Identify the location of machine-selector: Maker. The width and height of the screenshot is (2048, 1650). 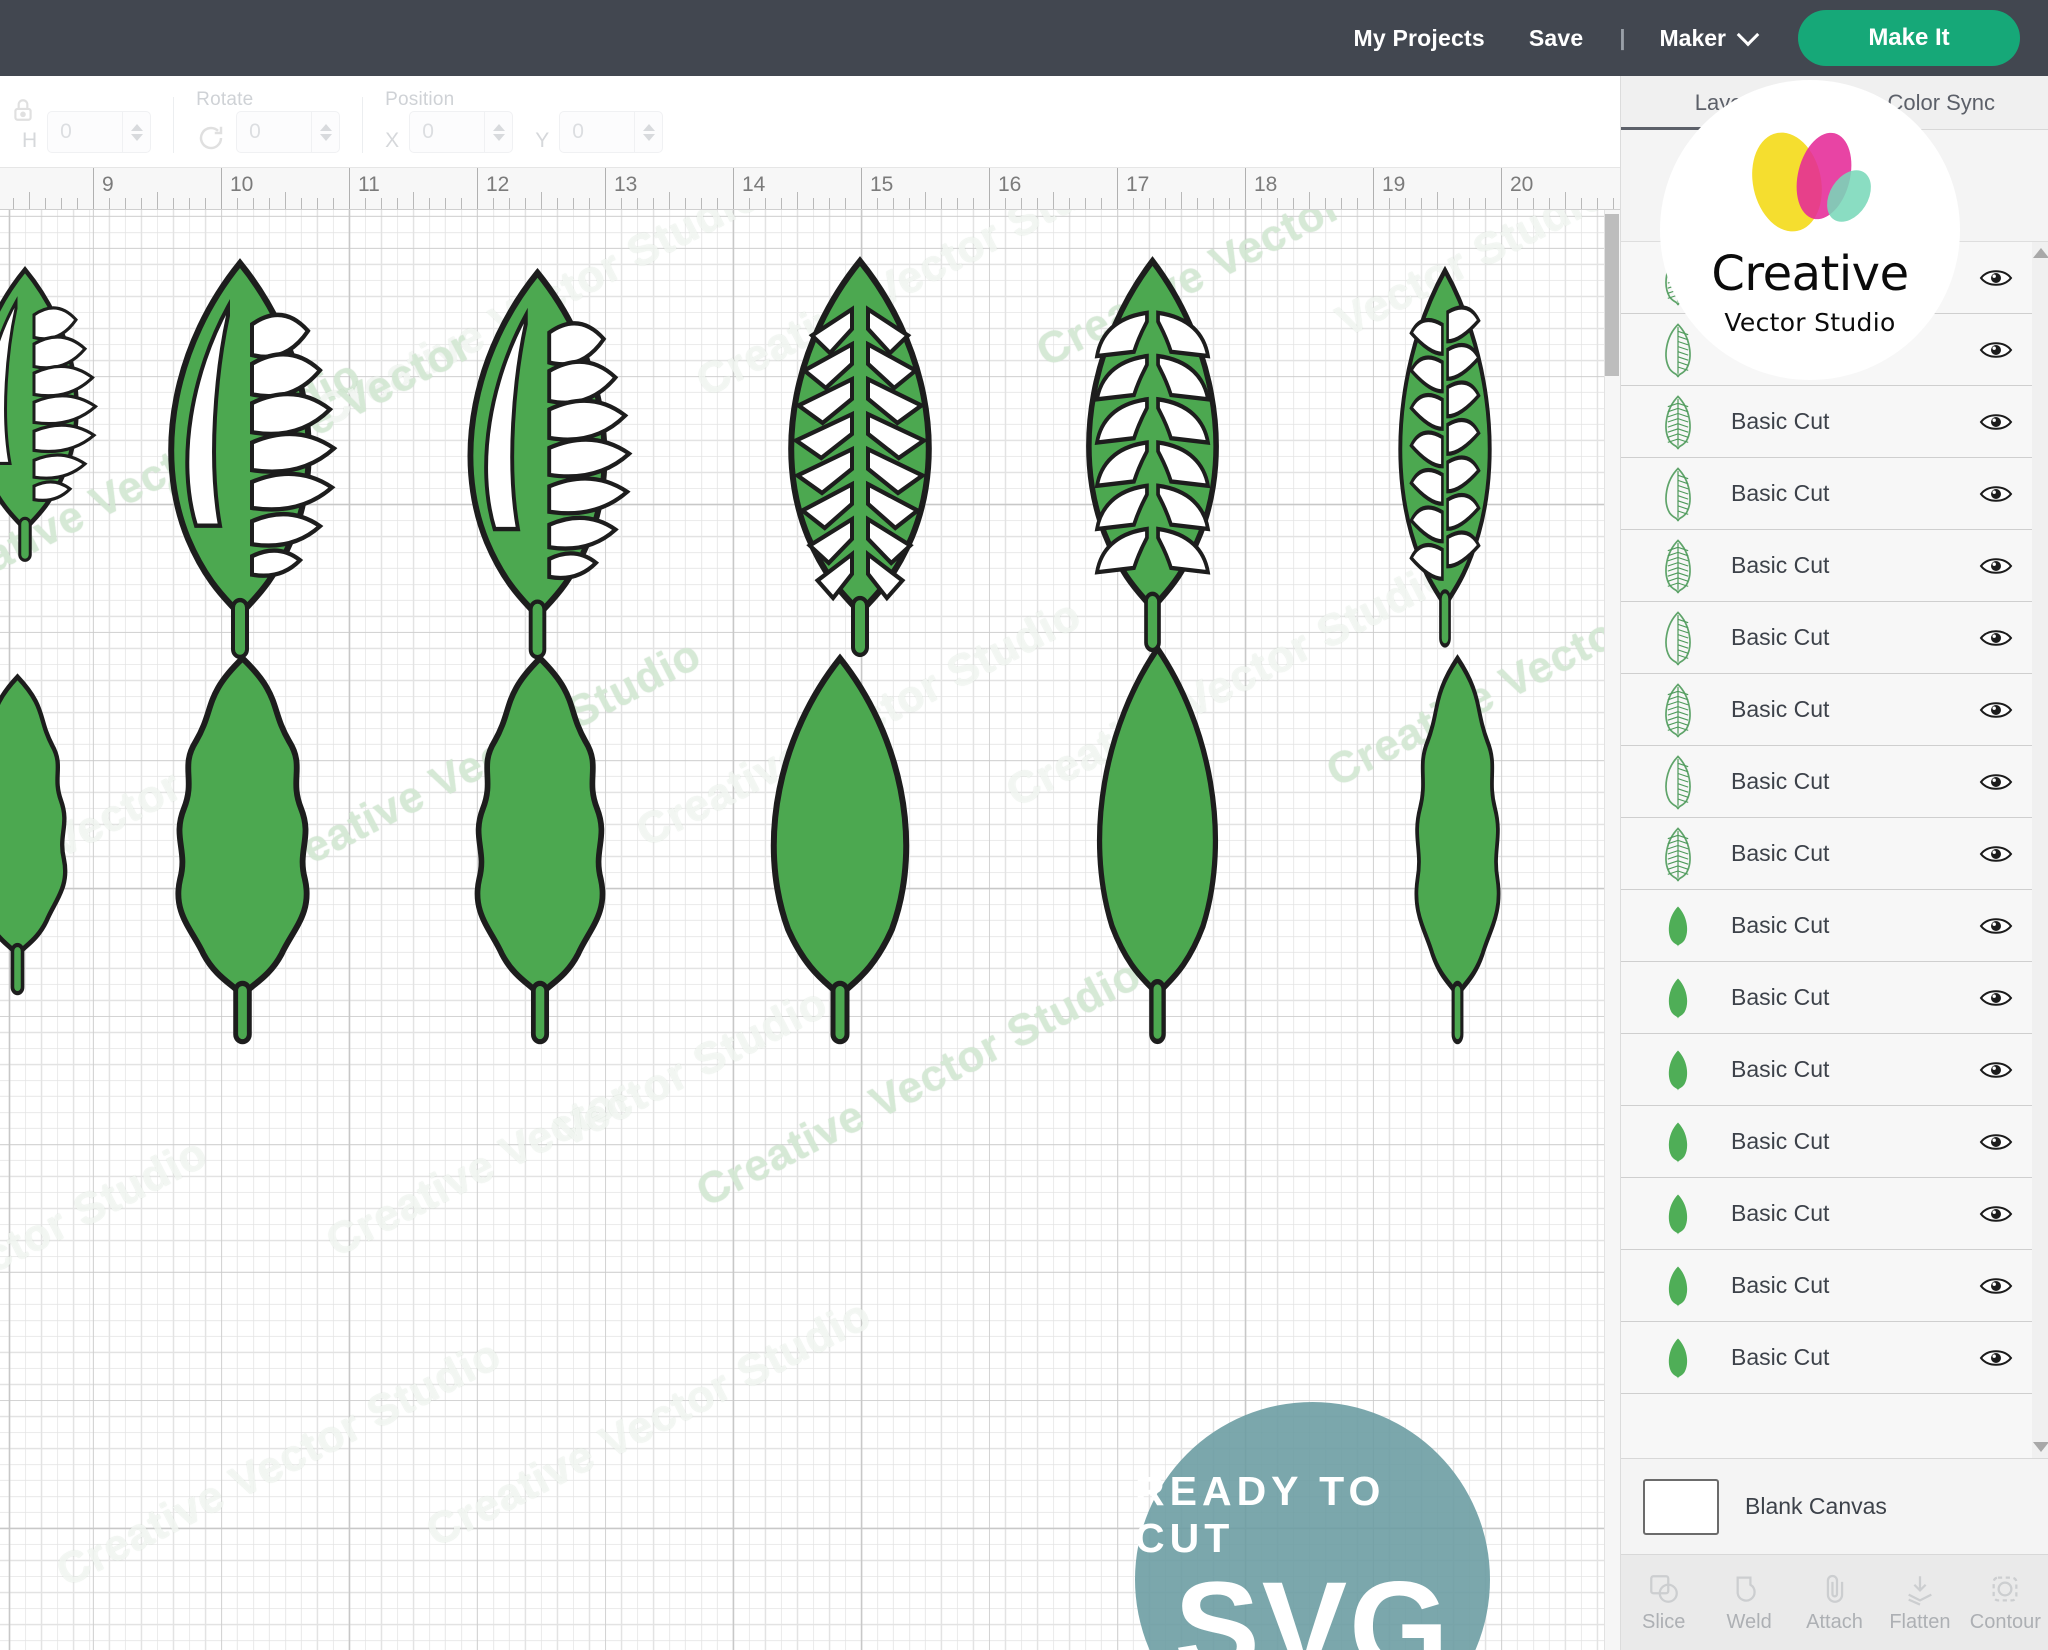
(1708, 37).